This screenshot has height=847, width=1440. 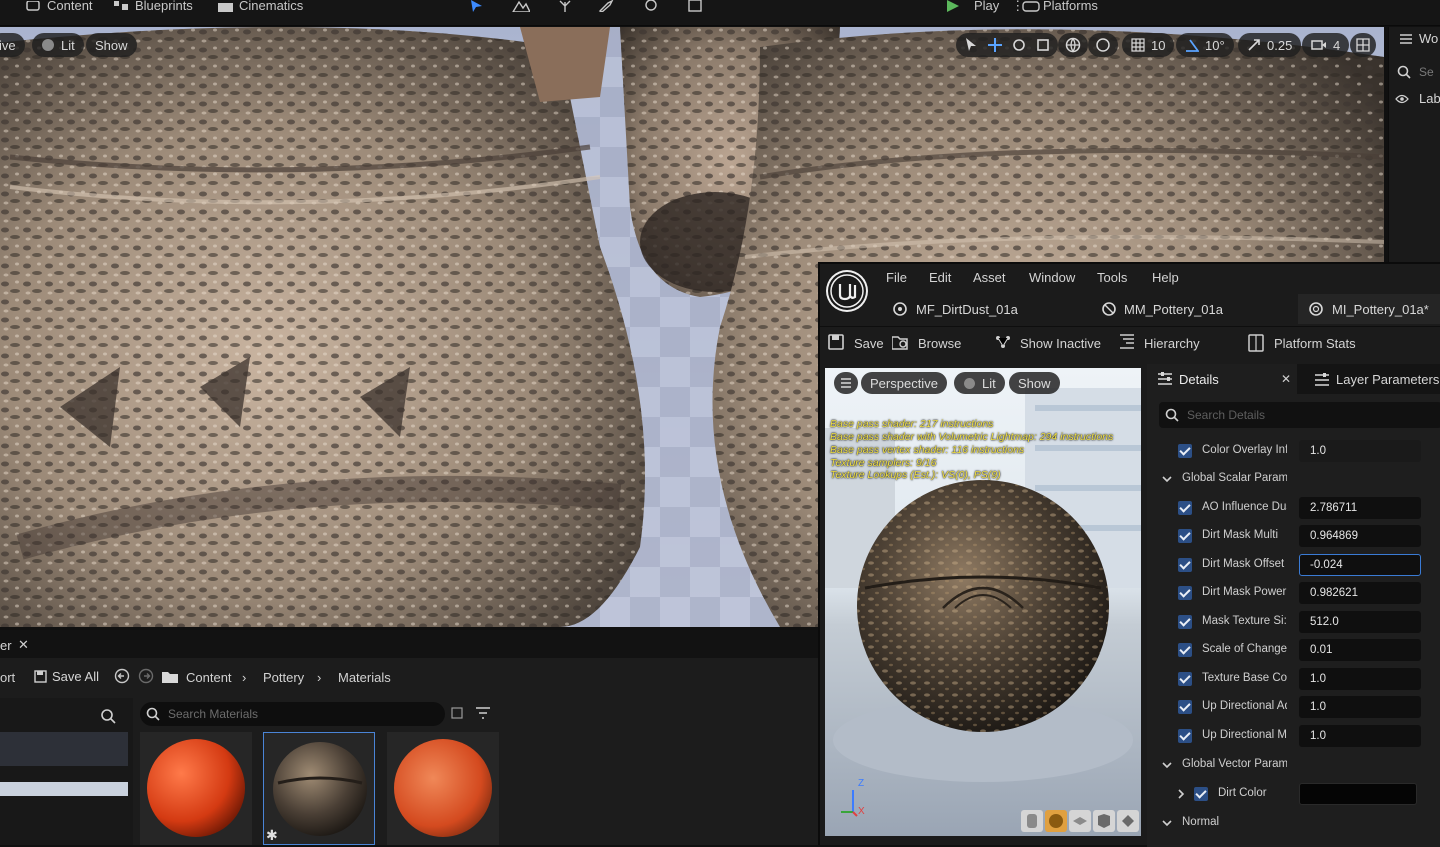 What do you see at coordinates (1159, 343) in the screenshot?
I see `hierarchy-button: Hierarchy` at bounding box center [1159, 343].